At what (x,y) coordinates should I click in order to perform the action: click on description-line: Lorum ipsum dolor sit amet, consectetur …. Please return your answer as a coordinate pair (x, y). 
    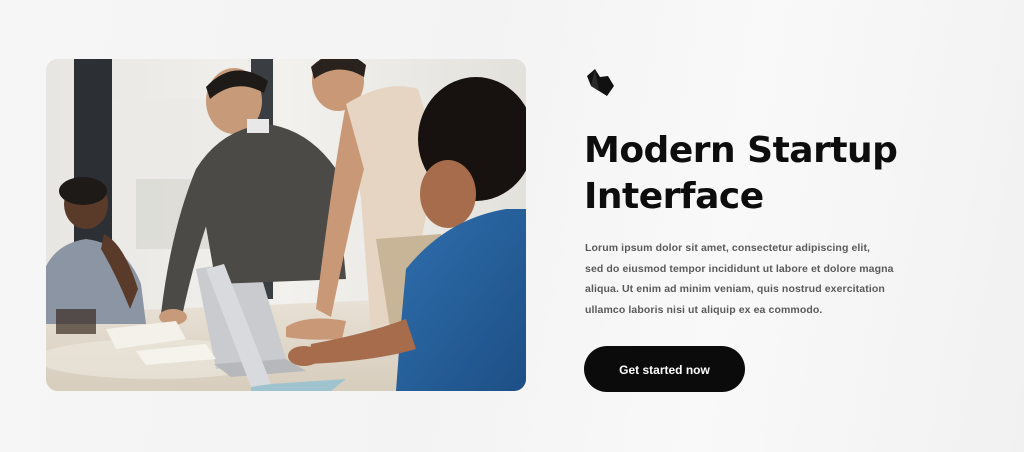
    Looking at the image, I should click on (728, 248).